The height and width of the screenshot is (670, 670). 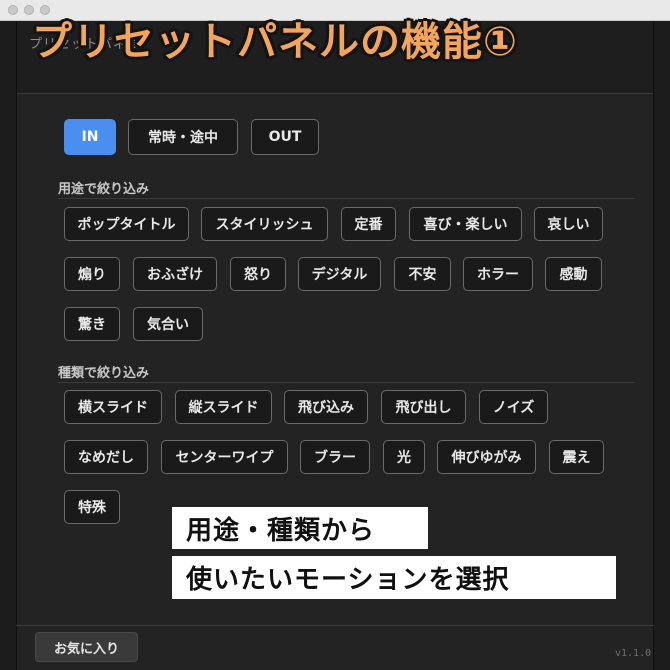 What do you see at coordinates (633, 653) in the screenshot?
I see `version-label: v1.1.0` at bounding box center [633, 653].